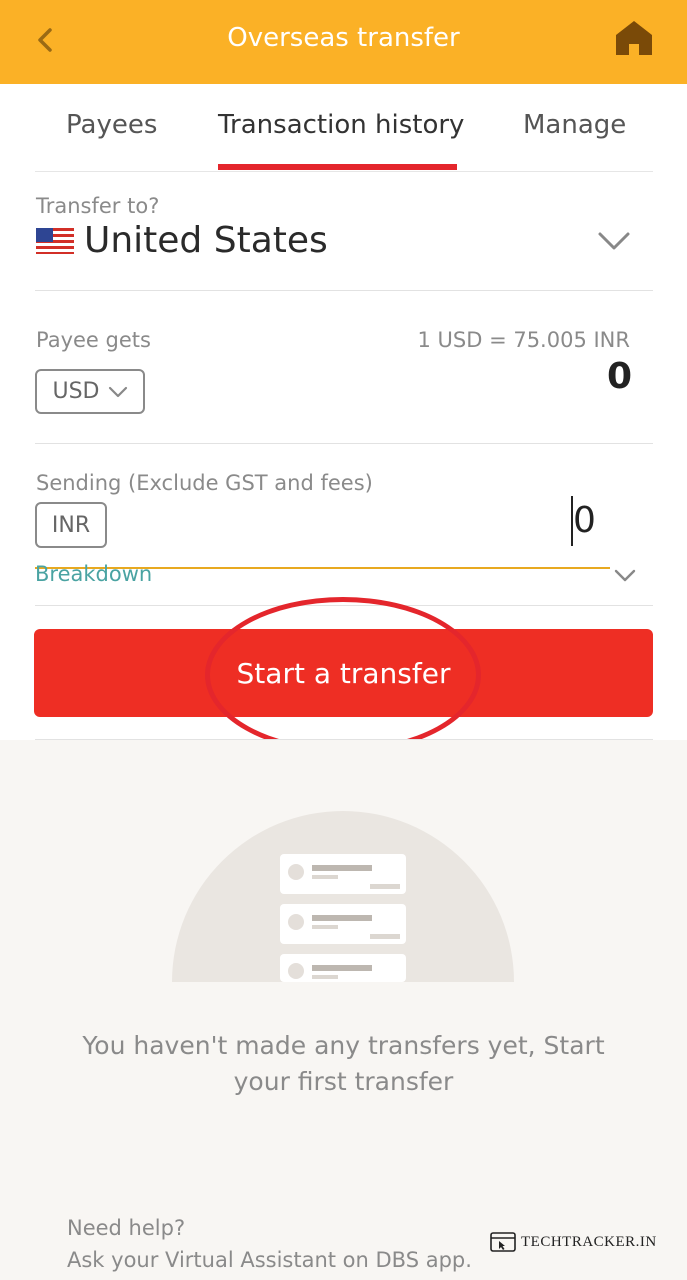 The image size is (687, 1280). What do you see at coordinates (55, 241) in the screenshot?
I see `us-flag-icon` at bounding box center [55, 241].